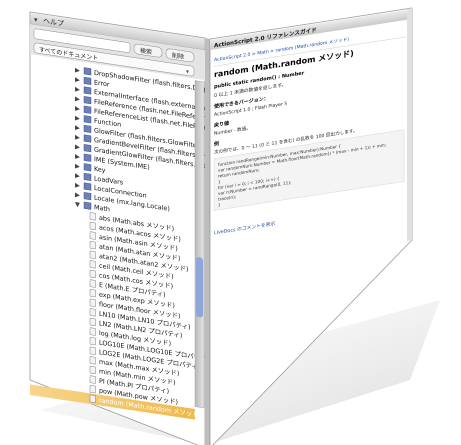  I want to click on tree-scrollbar, so click(199, 244).